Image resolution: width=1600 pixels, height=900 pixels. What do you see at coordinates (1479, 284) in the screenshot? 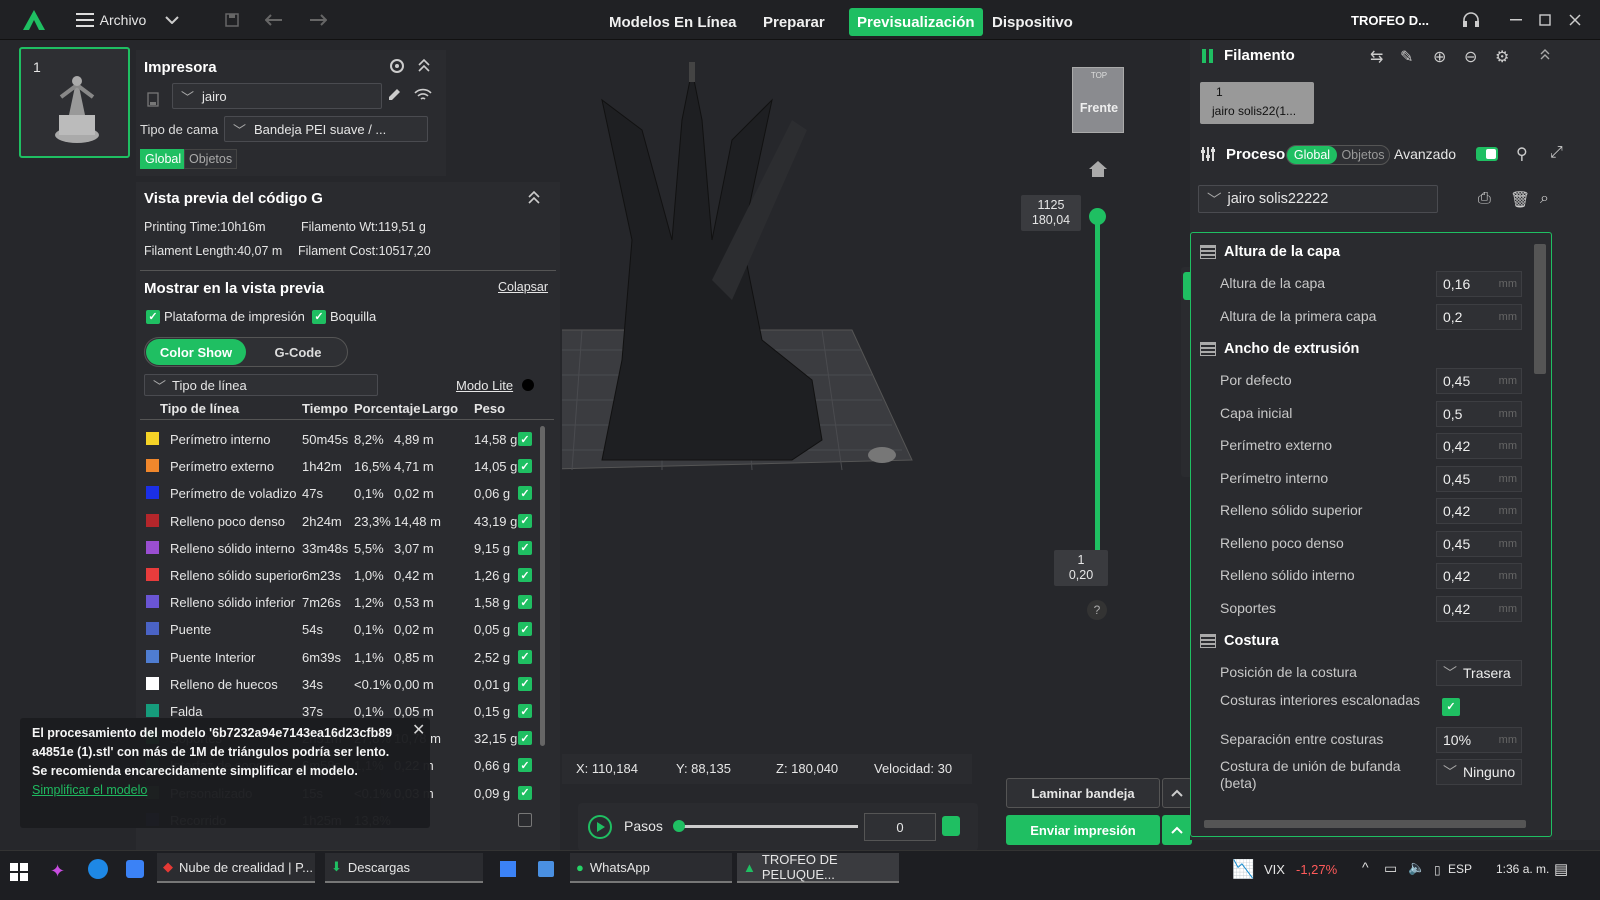
I see `setting-input: 0,16 mm` at bounding box center [1479, 284].